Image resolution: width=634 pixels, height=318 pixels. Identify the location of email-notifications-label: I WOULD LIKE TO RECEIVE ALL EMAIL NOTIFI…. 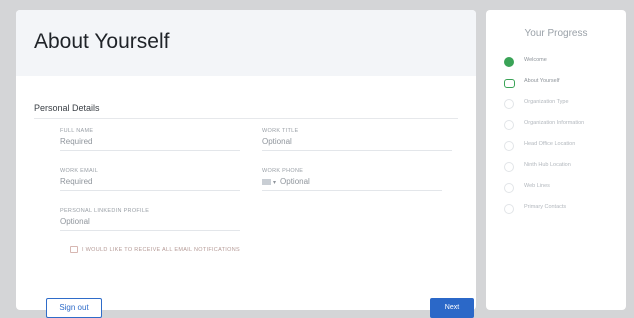
(161, 249).